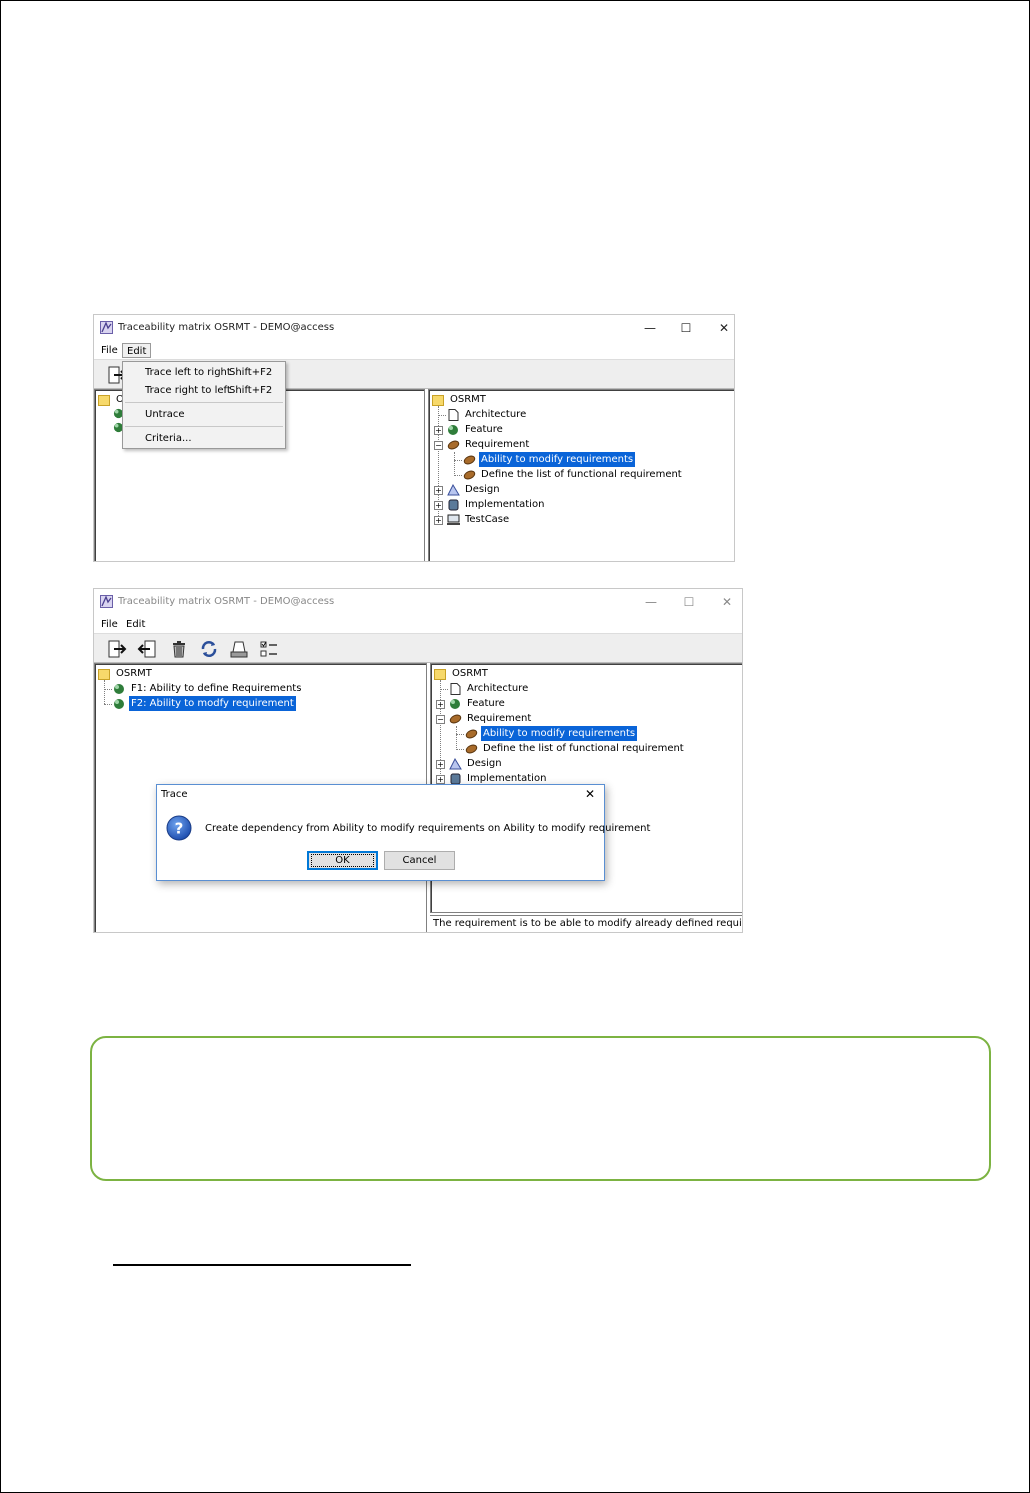 The width and height of the screenshot is (1030, 1493). What do you see at coordinates (498, 688) in the screenshot?
I see `tree-label: Architecture` at bounding box center [498, 688].